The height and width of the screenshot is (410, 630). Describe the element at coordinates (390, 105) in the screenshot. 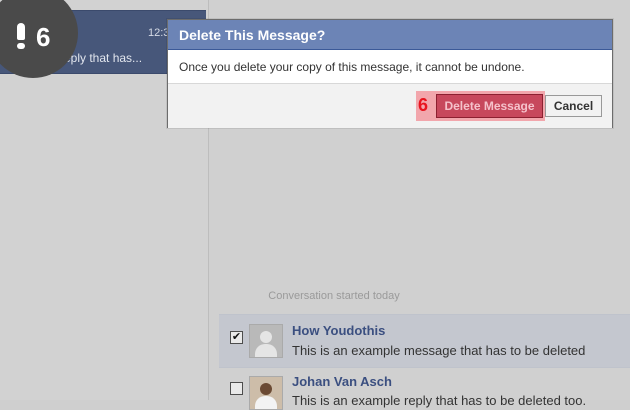

I see `dialog-footer: 6 Delete Message Cancel` at that location.